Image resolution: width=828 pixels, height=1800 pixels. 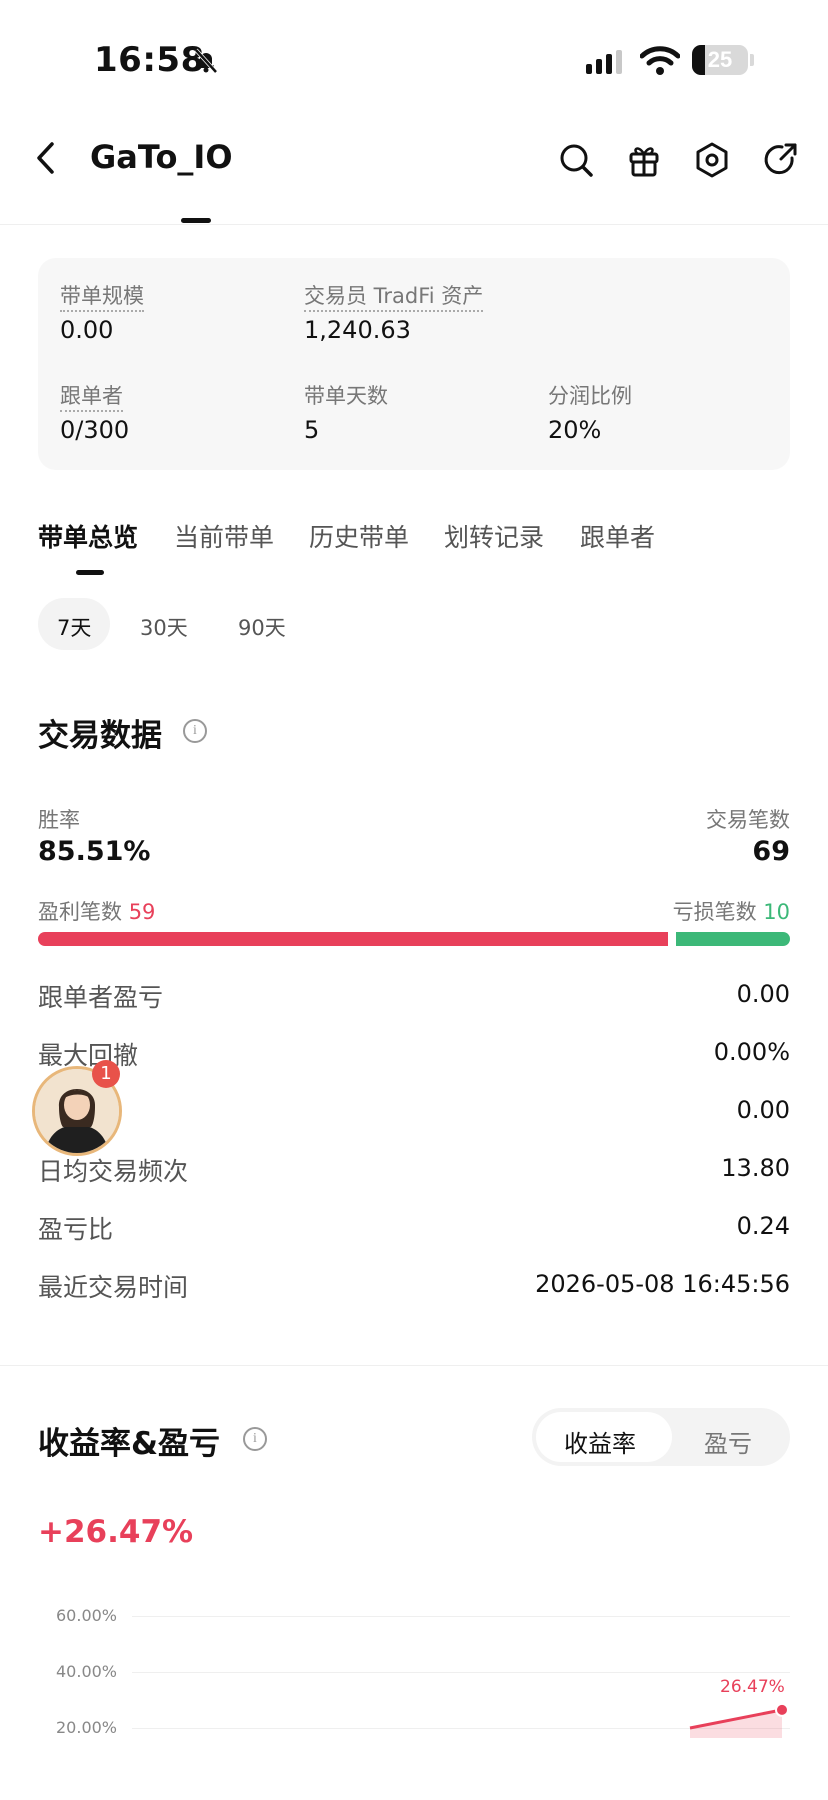 What do you see at coordinates (782, 1709) in the screenshot?
I see `return-end-point` at bounding box center [782, 1709].